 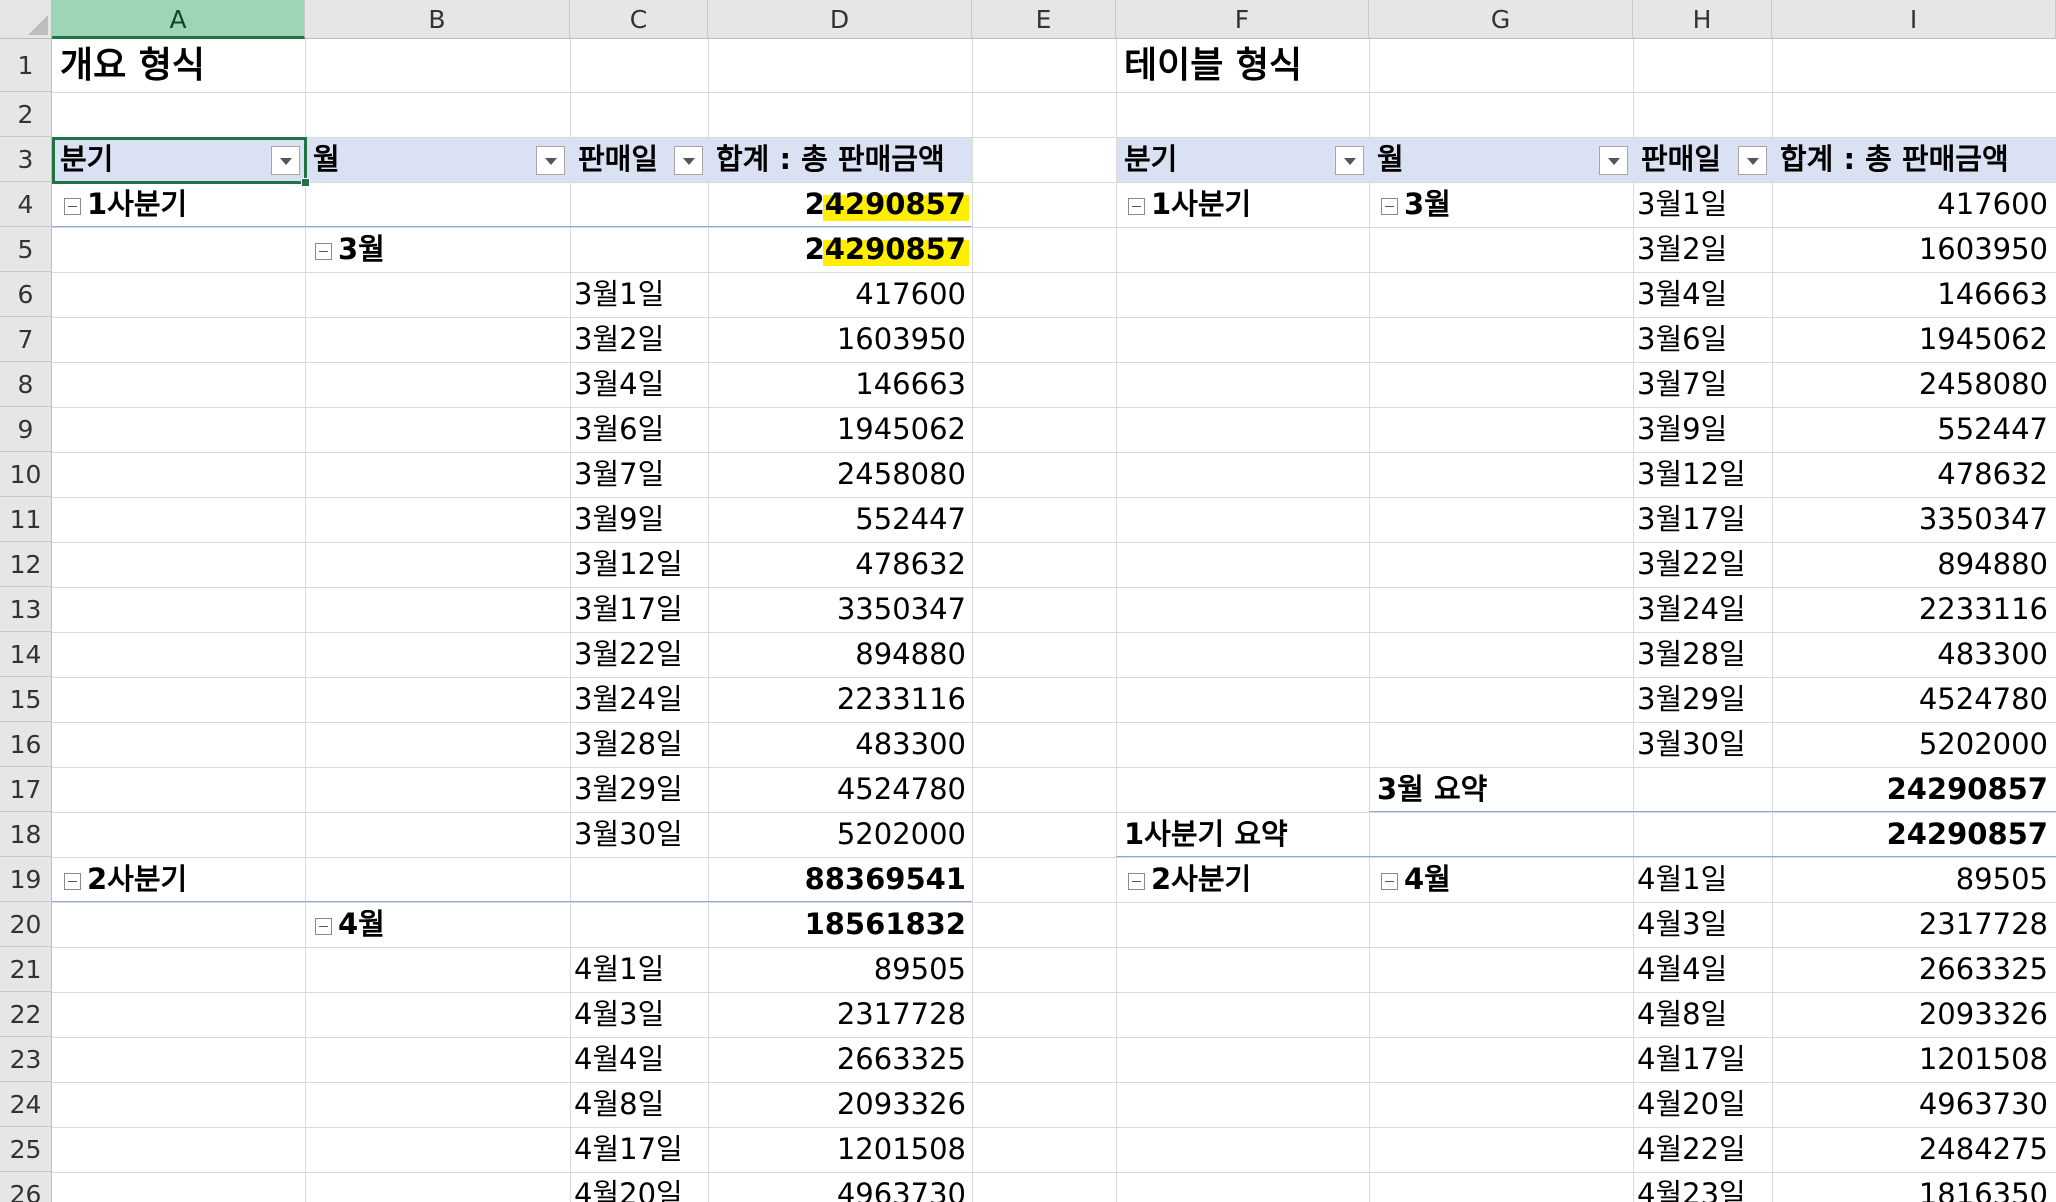 What do you see at coordinates (688, 160) in the screenshot?
I see `outline-filter-dropdown-date` at bounding box center [688, 160].